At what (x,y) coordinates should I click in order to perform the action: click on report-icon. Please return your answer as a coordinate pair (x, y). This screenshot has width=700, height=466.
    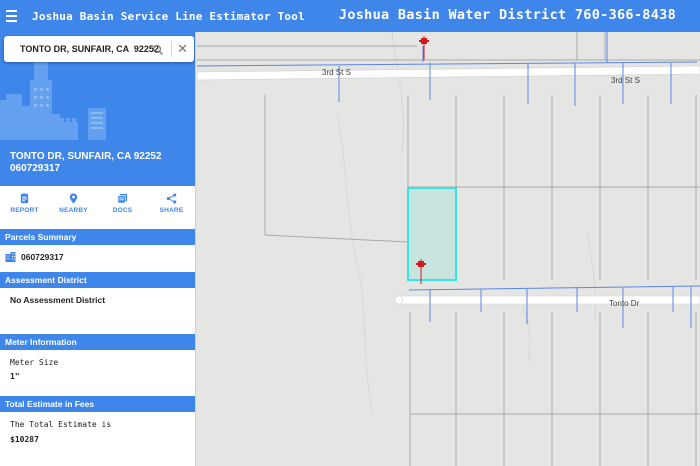
    Looking at the image, I should click on (24, 198).